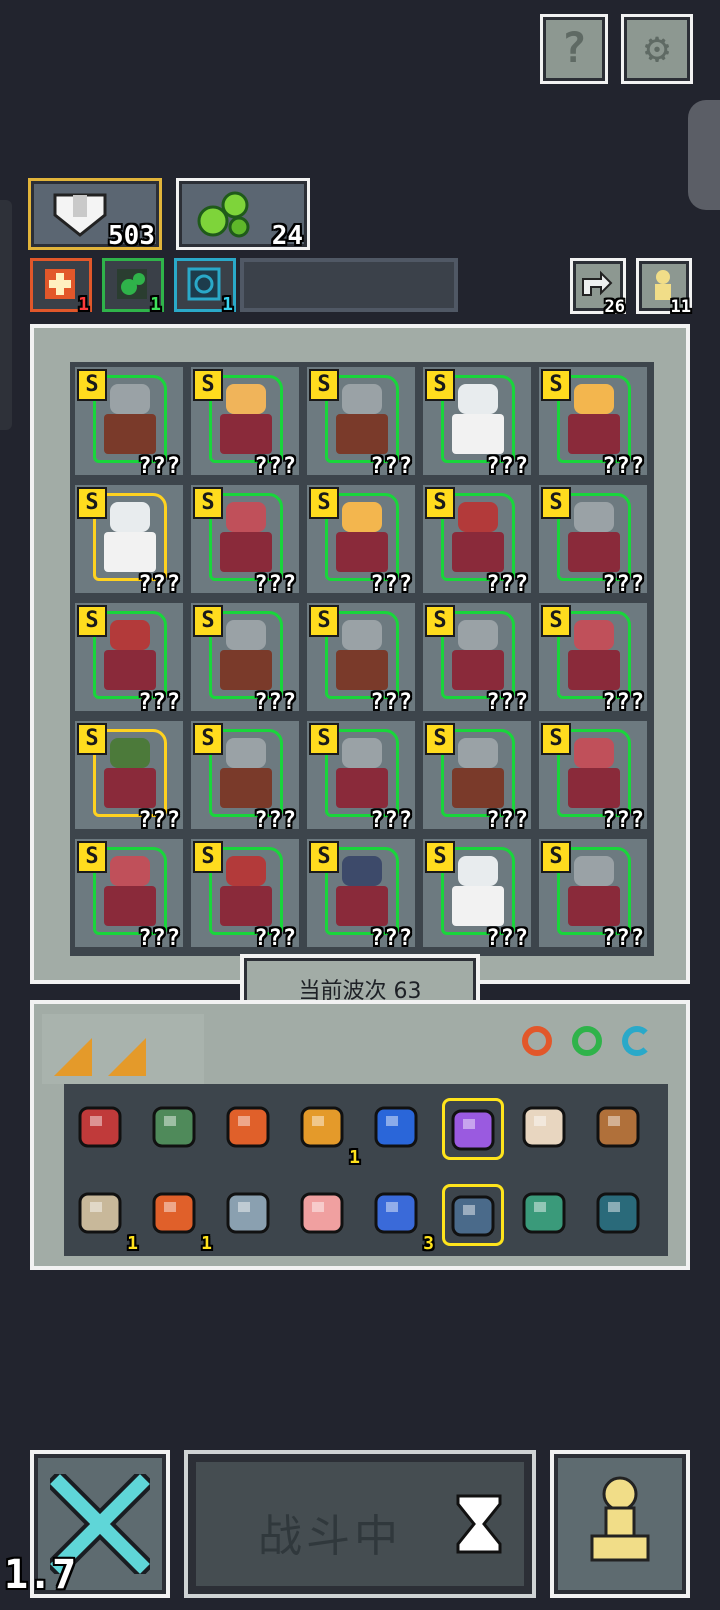 Image resolution: width=720 pixels, height=1610 pixels. I want to click on buff-poison-count: 1, so click(155, 304).